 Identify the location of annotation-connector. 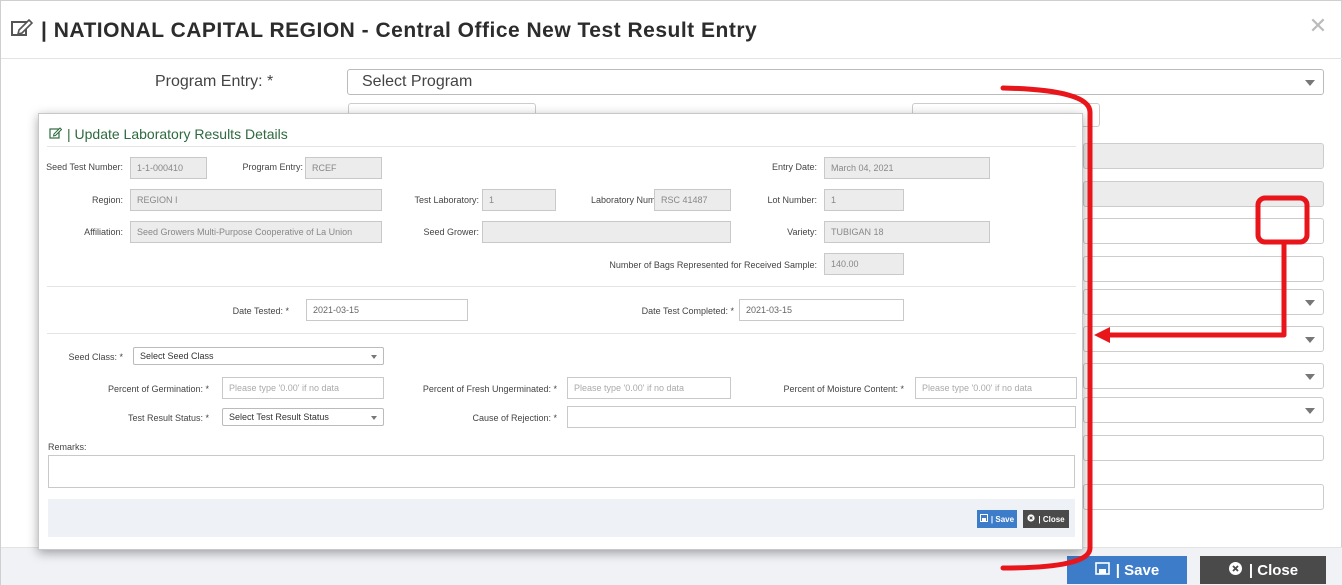
(1195, 289).